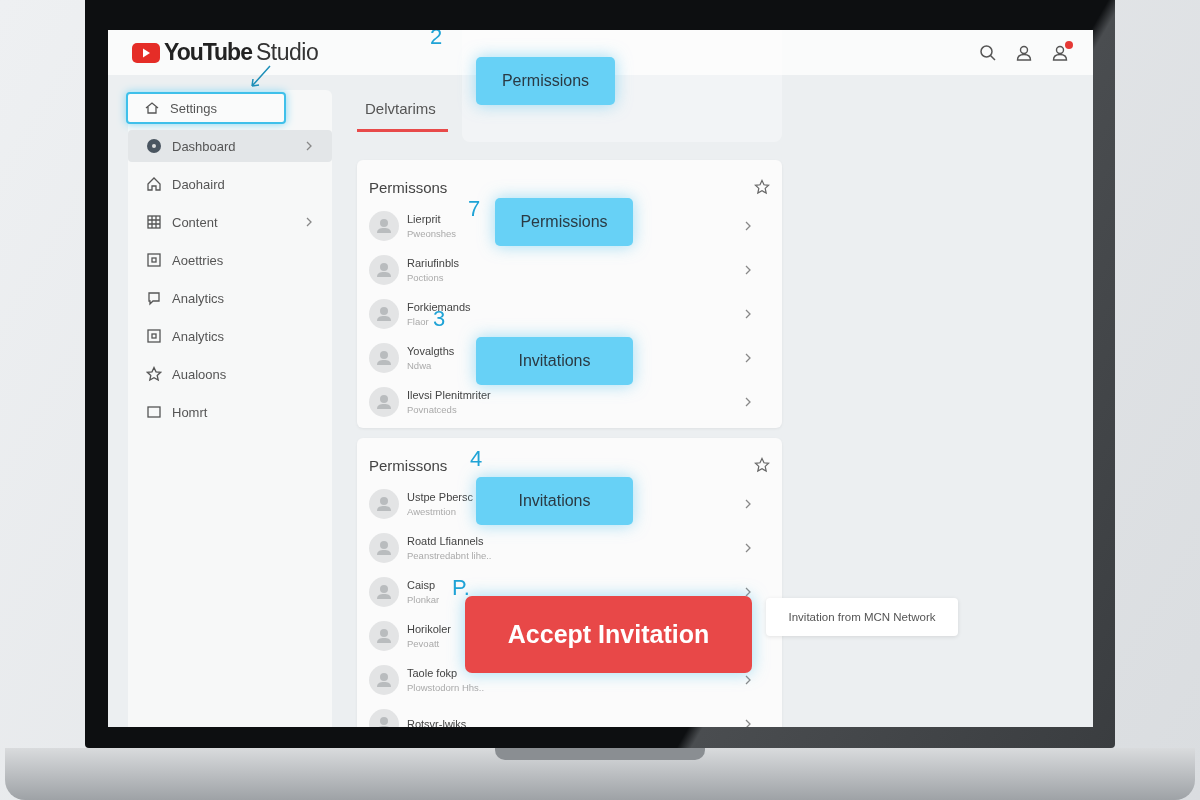 Image resolution: width=1200 pixels, height=800 pixels. Describe the element at coordinates (154, 222) in the screenshot. I see `grid-icon` at that location.